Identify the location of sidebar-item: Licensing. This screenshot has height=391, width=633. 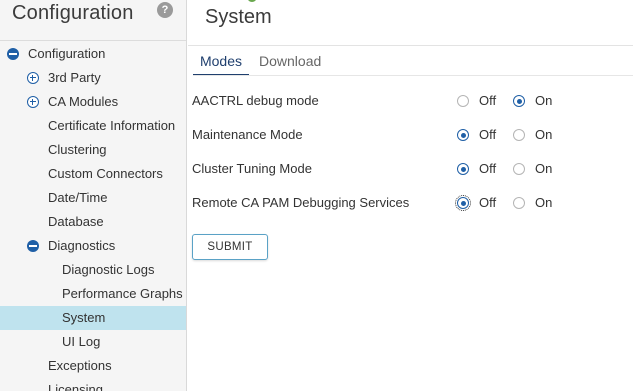
(93, 384).